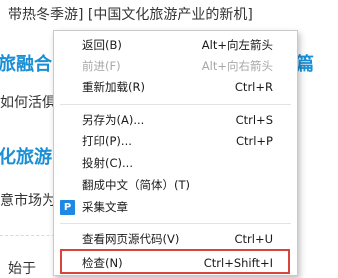  What do you see at coordinates (67, 207) in the screenshot?
I see `collect-article-icon: P` at bounding box center [67, 207].